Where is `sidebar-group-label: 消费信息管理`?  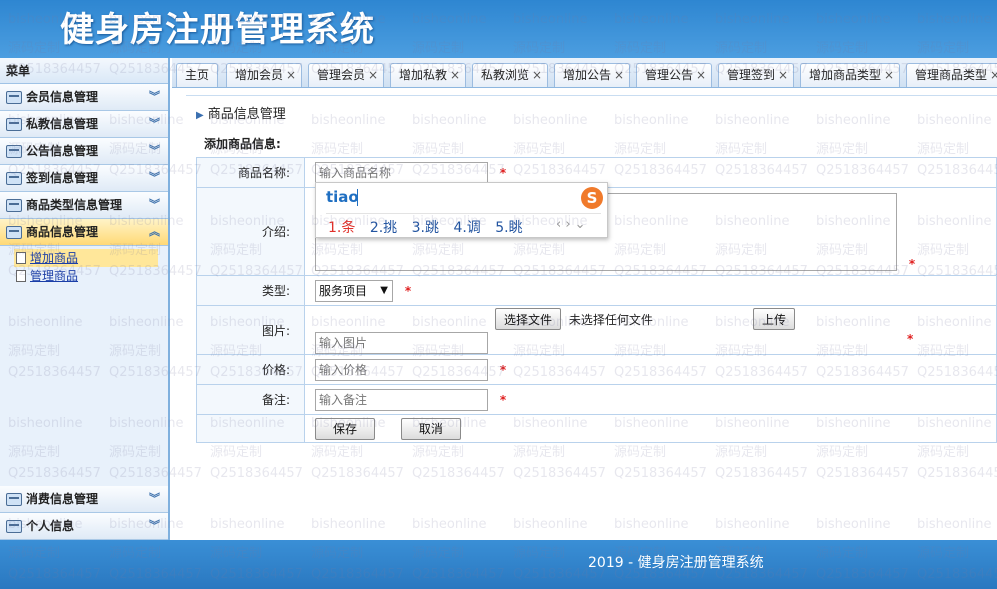 sidebar-group-label: 消费信息管理 is located at coordinates (62, 499).